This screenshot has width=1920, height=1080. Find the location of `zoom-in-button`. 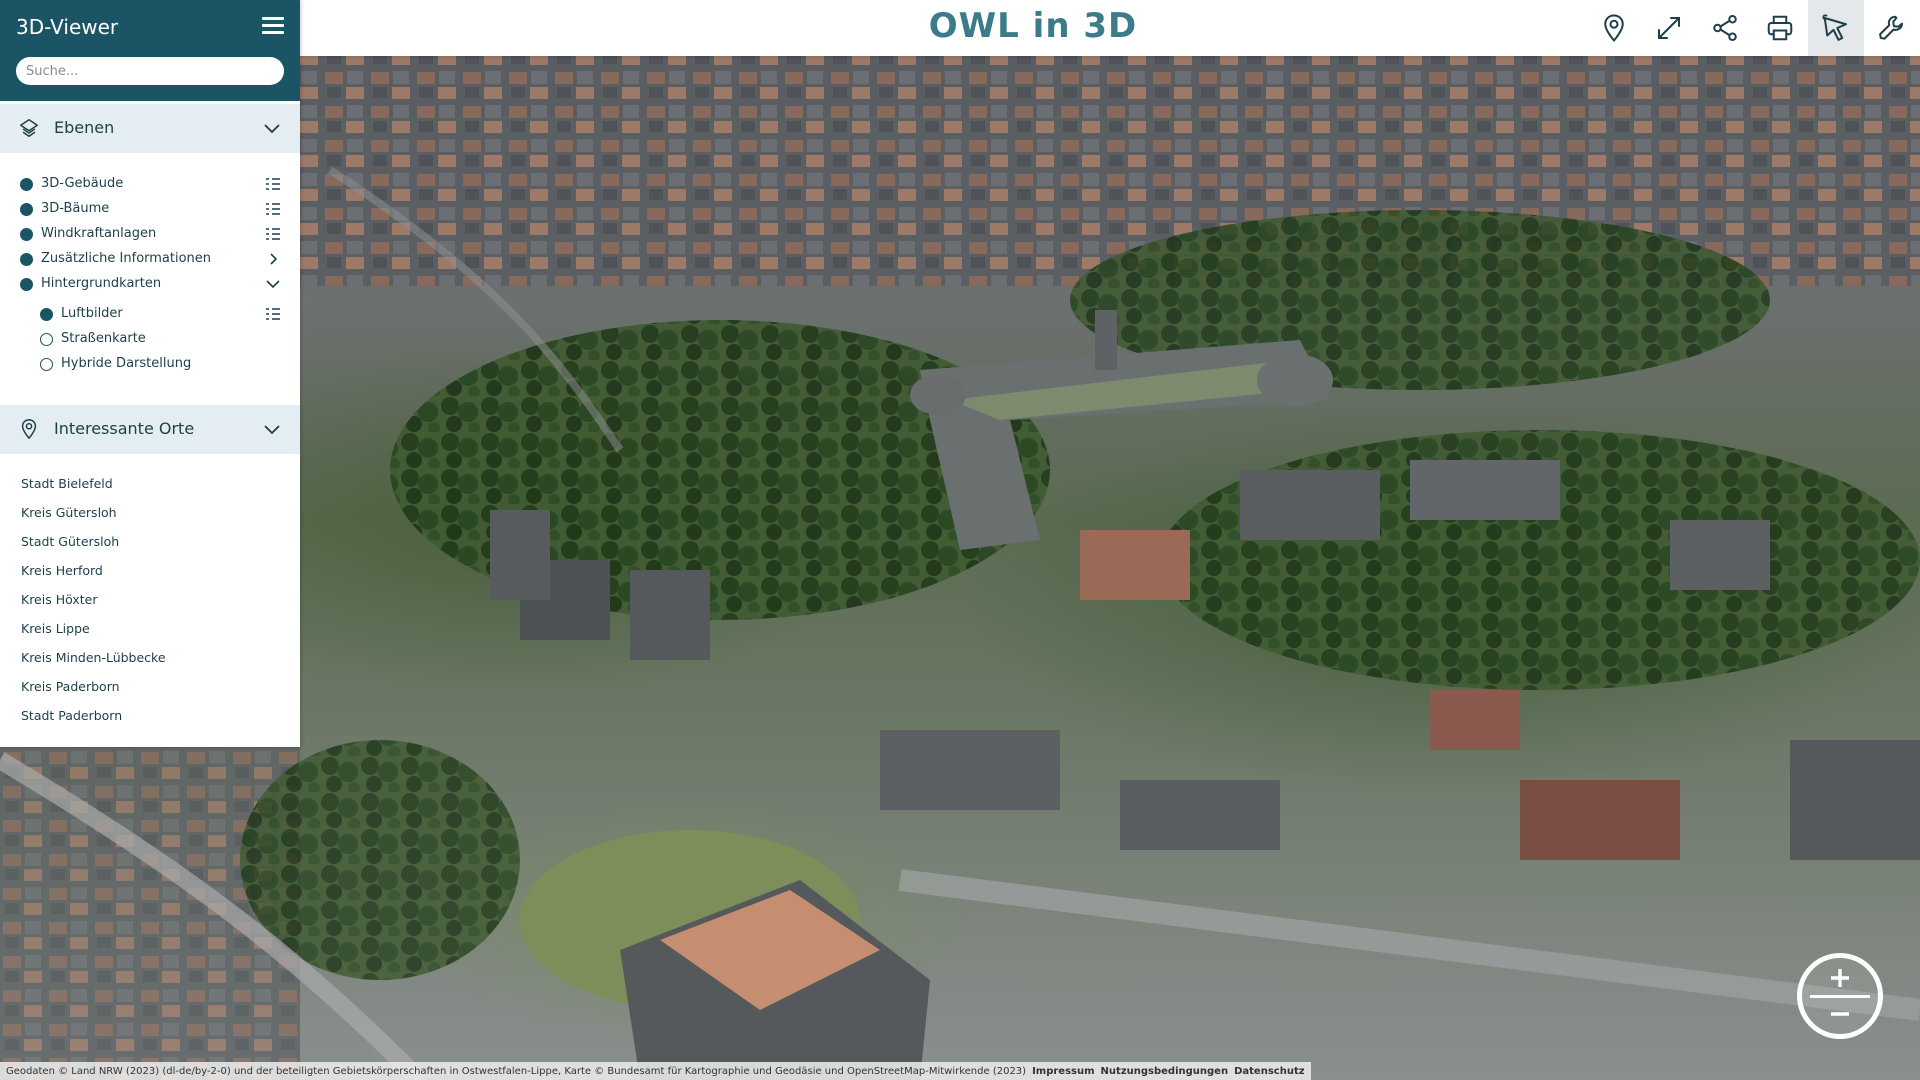

zoom-in-button is located at coordinates (1840, 978).